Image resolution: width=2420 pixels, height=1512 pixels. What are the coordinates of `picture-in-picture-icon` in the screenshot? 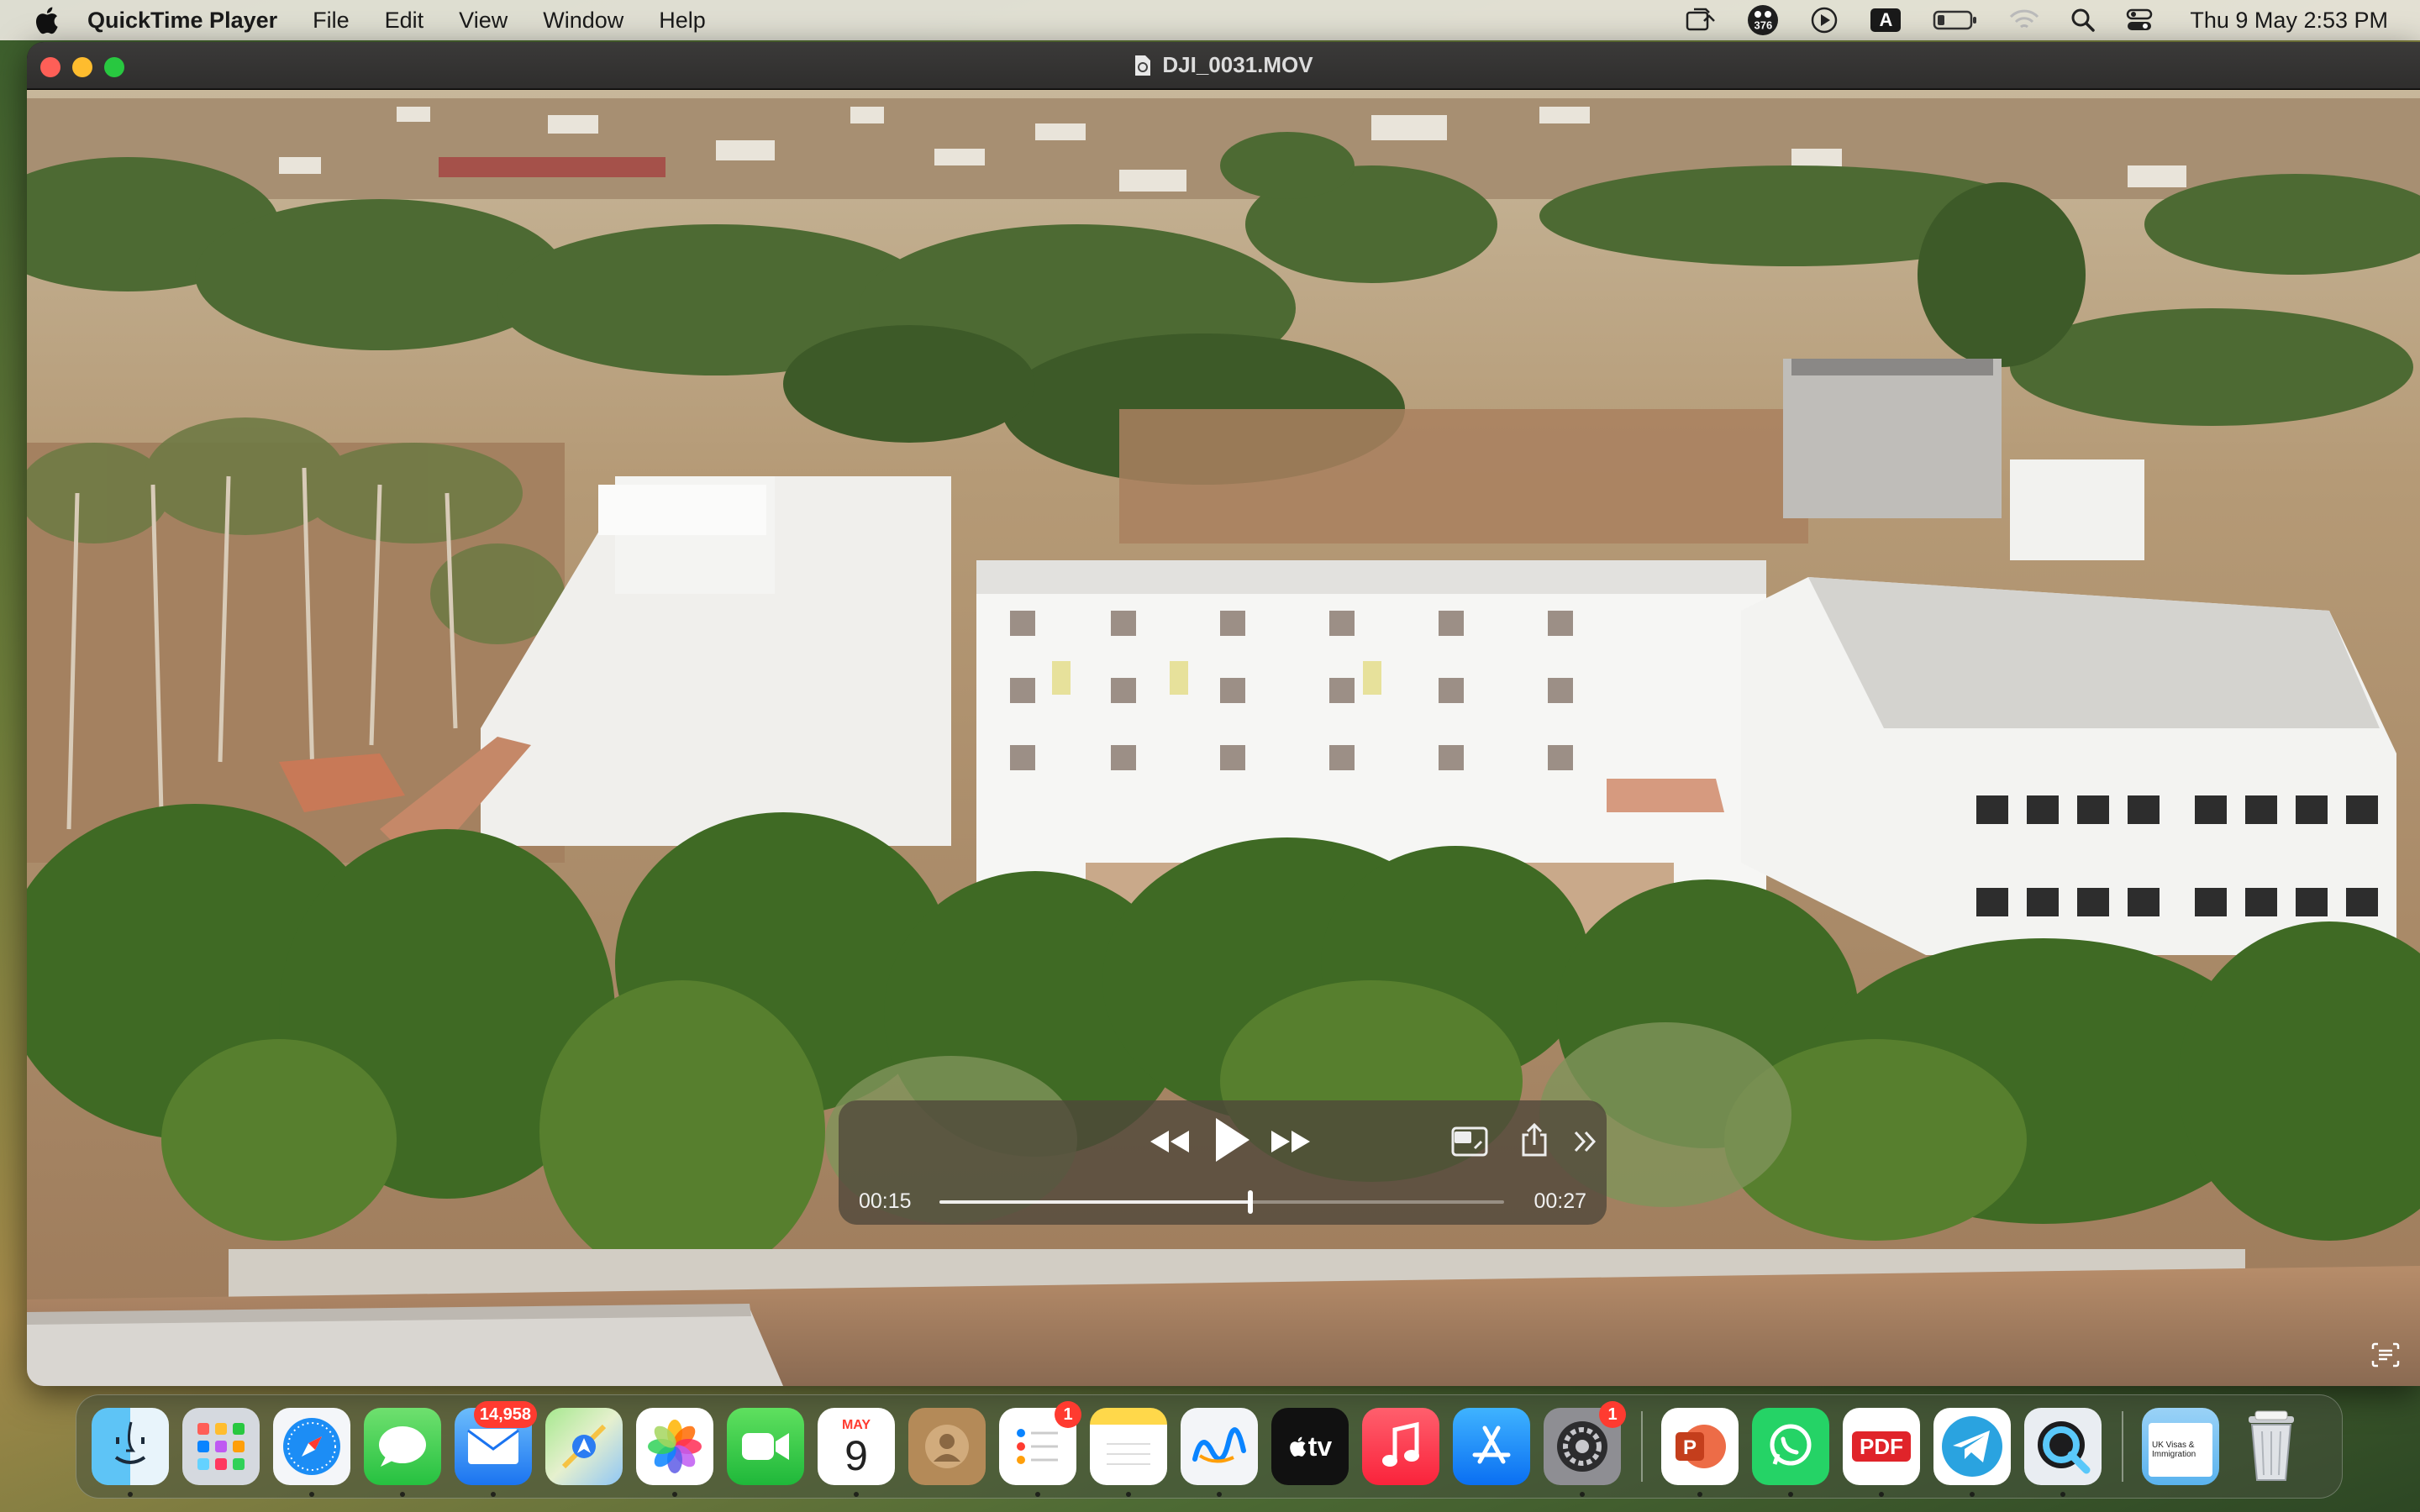 It's located at (1470, 1141).